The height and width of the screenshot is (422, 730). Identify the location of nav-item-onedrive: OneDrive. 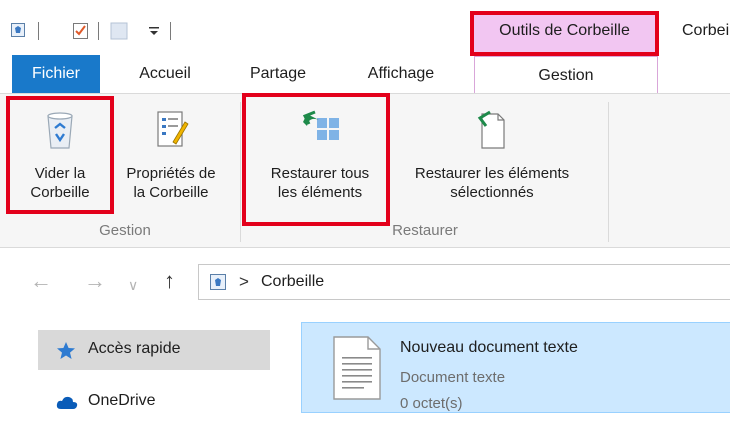
(154, 402).